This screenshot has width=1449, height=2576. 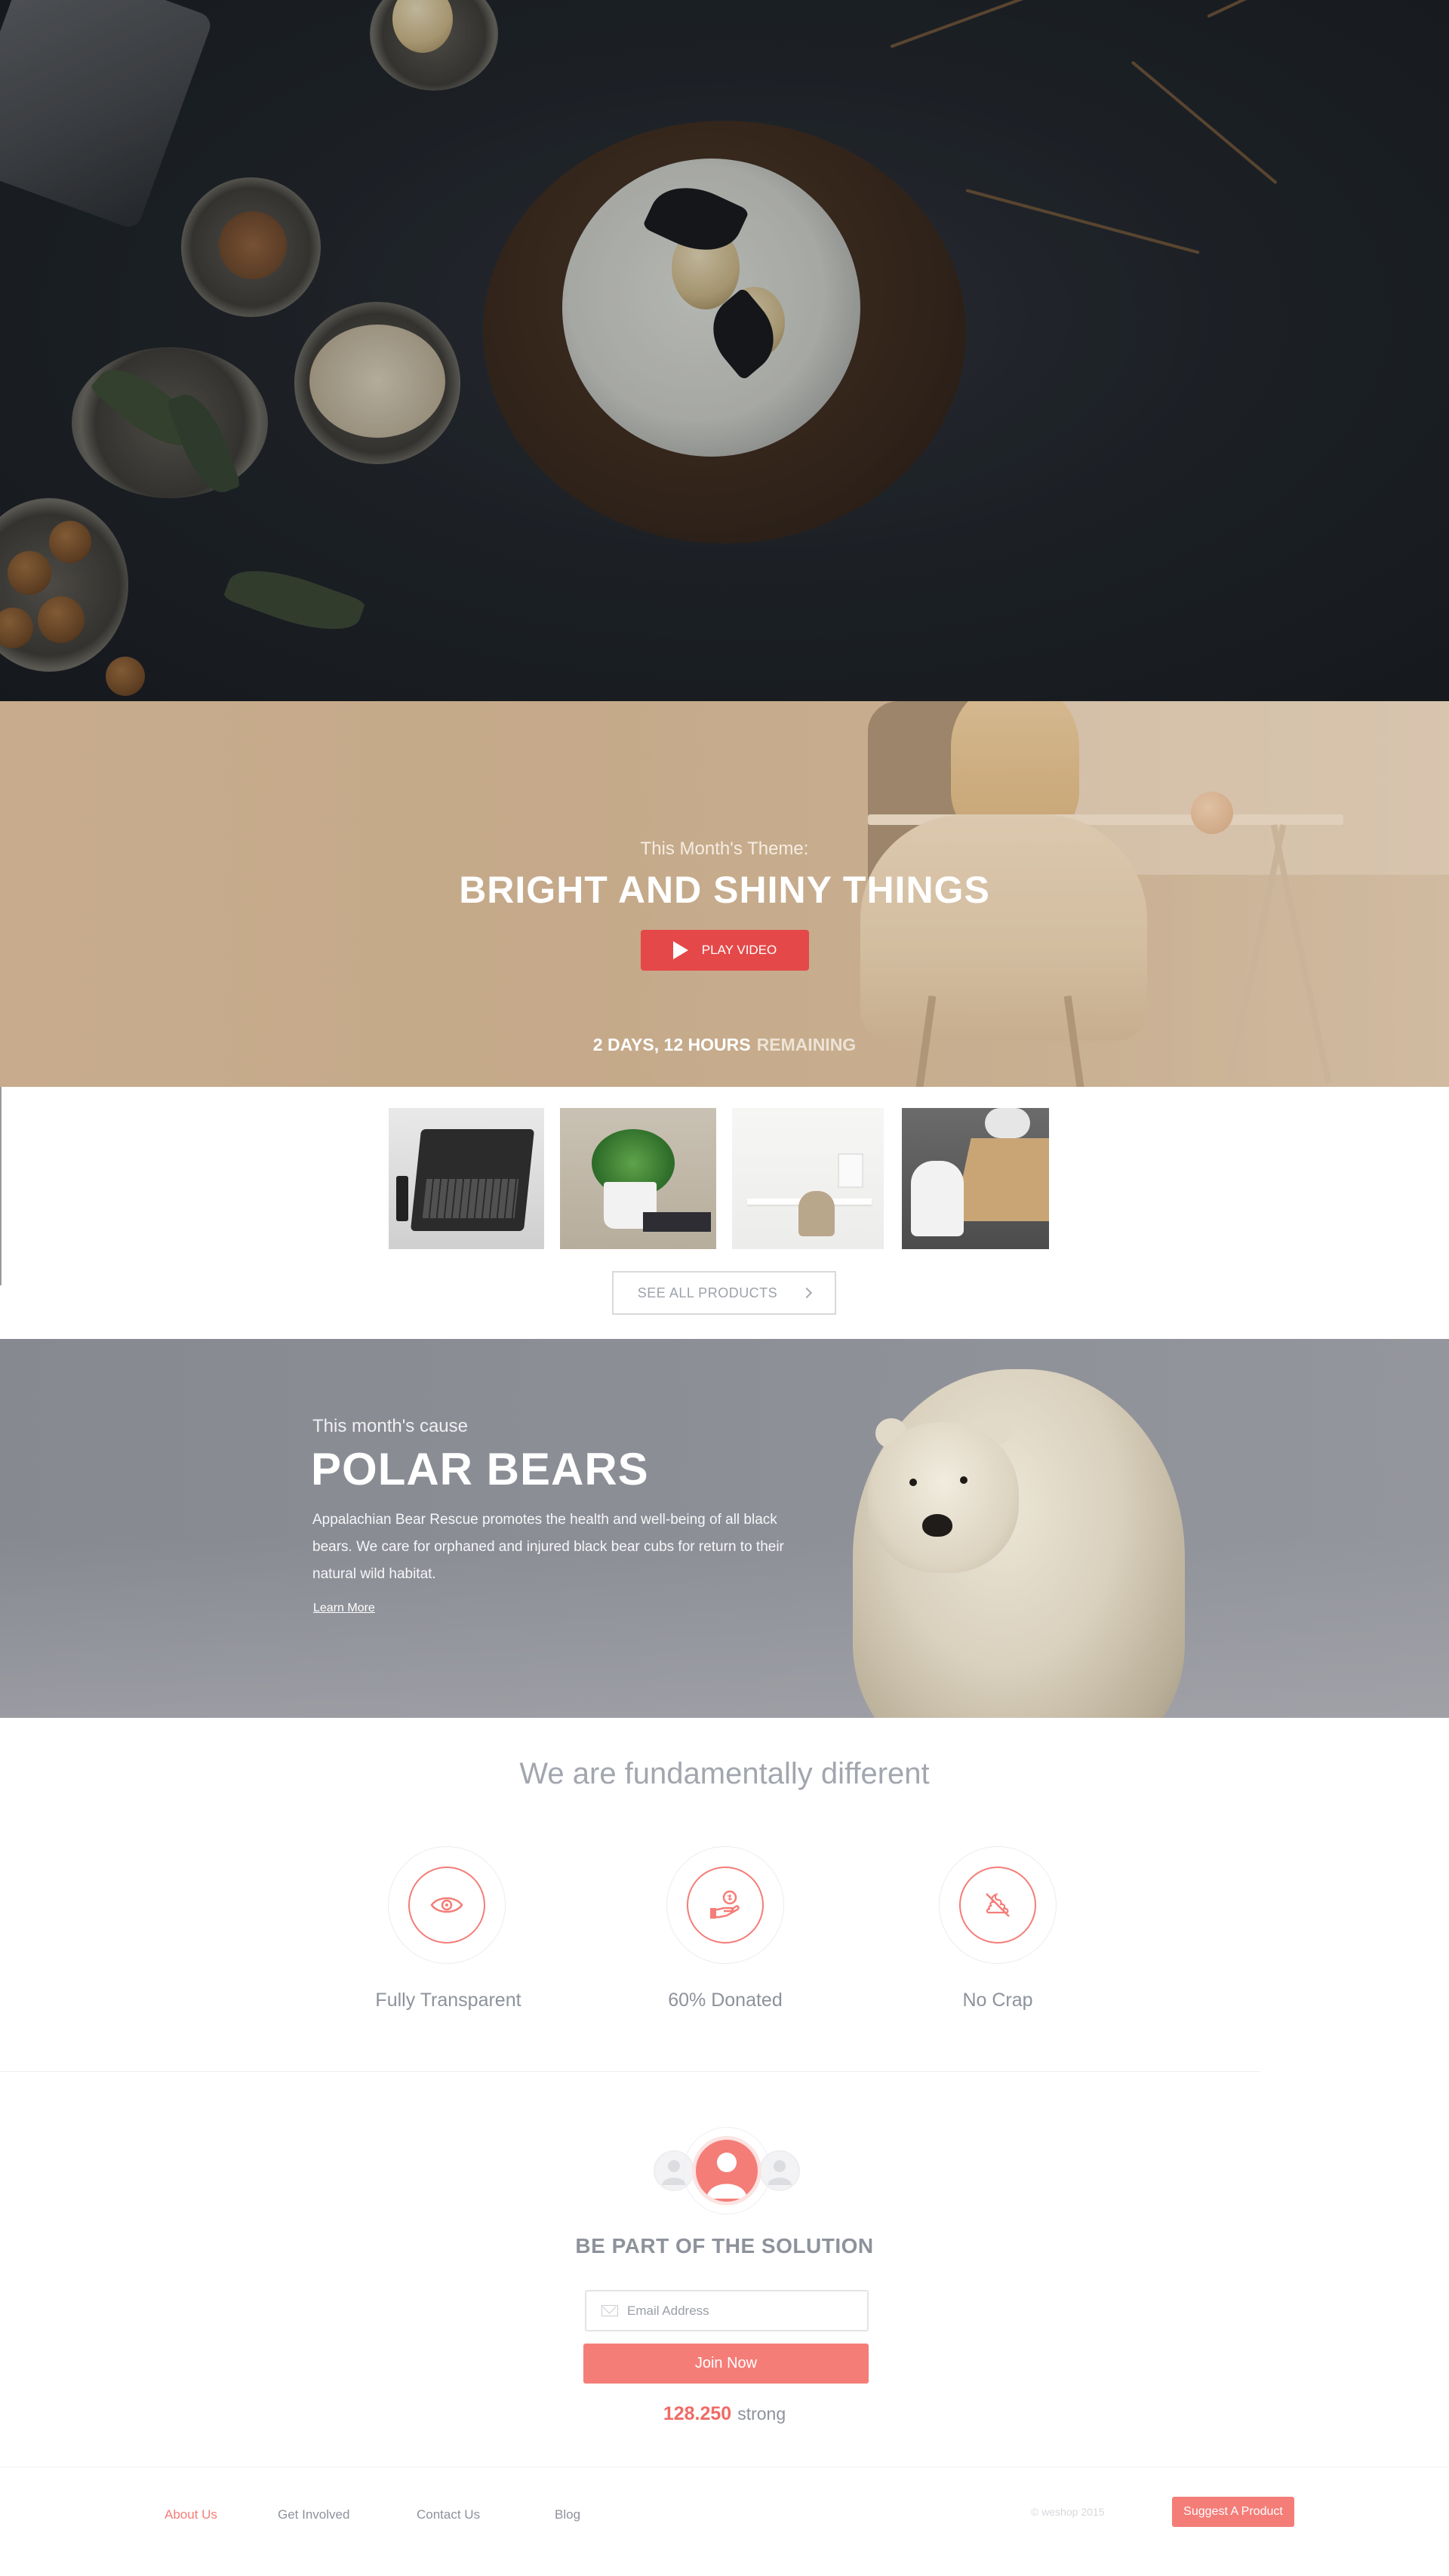 I want to click on product-thumbnail-desk, so click(x=808, y=1178).